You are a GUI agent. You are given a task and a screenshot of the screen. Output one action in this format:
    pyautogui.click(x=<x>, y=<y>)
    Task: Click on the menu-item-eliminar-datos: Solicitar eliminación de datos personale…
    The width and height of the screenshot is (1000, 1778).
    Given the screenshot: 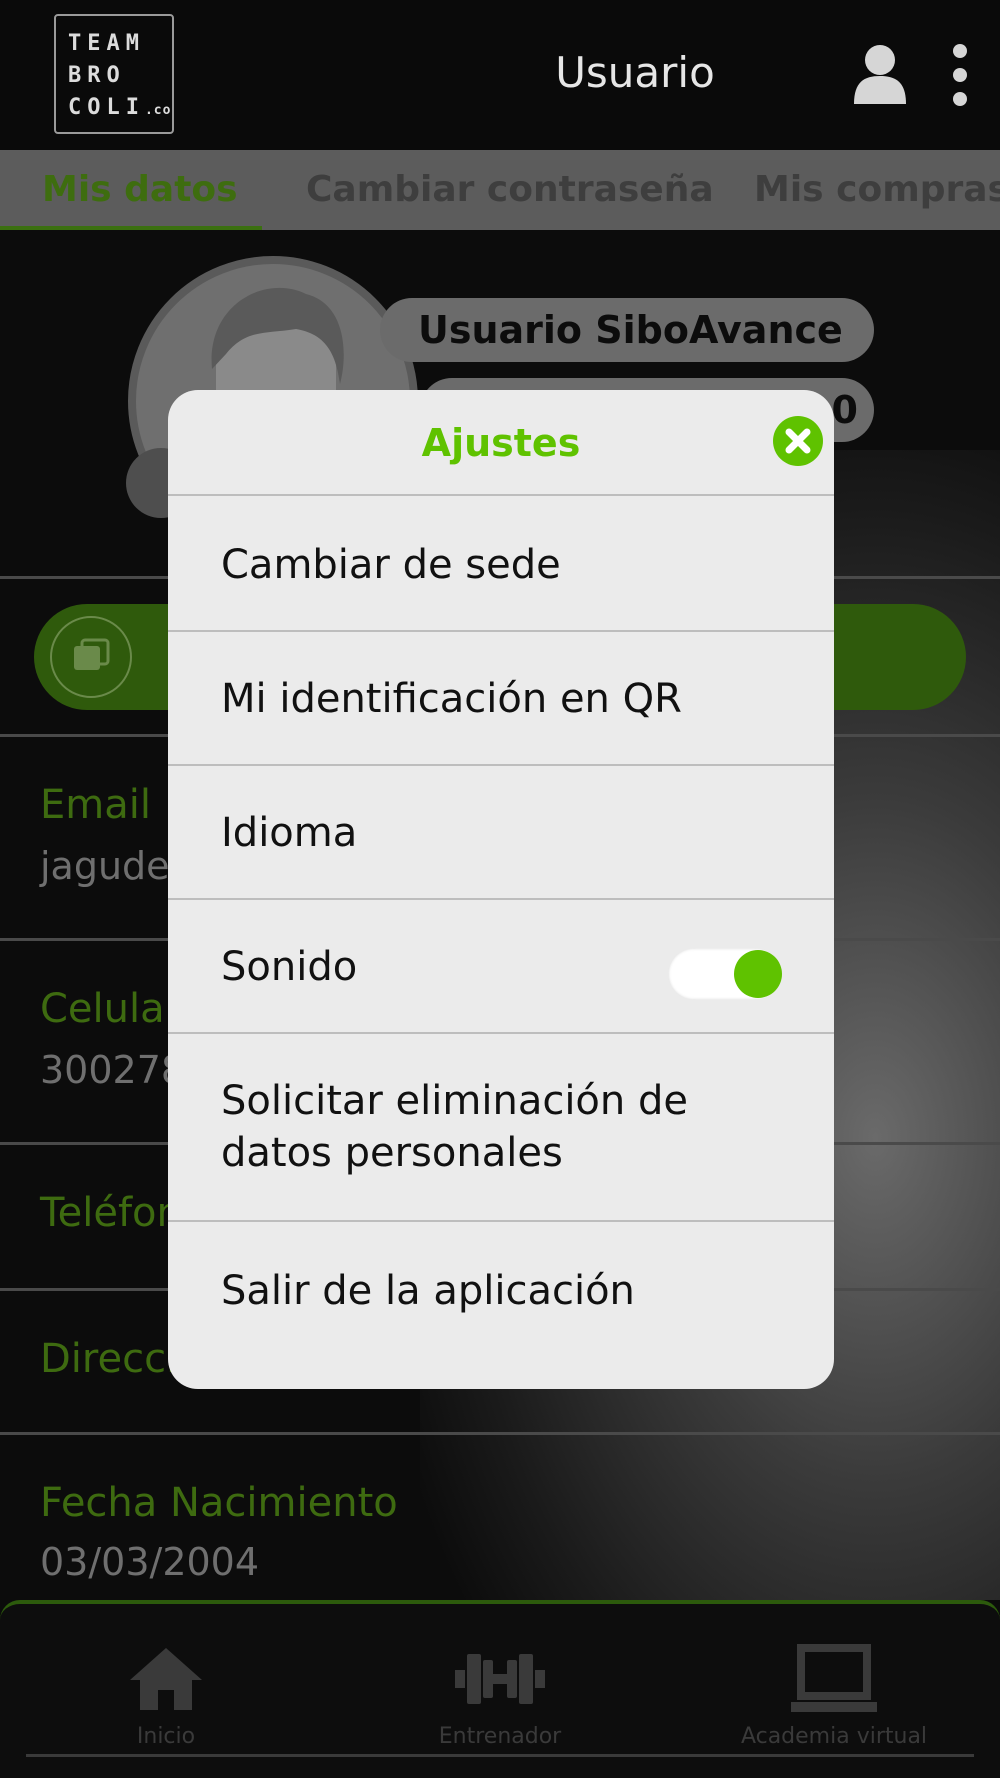 What is the action you would take?
    pyautogui.click(x=501, y=1126)
    